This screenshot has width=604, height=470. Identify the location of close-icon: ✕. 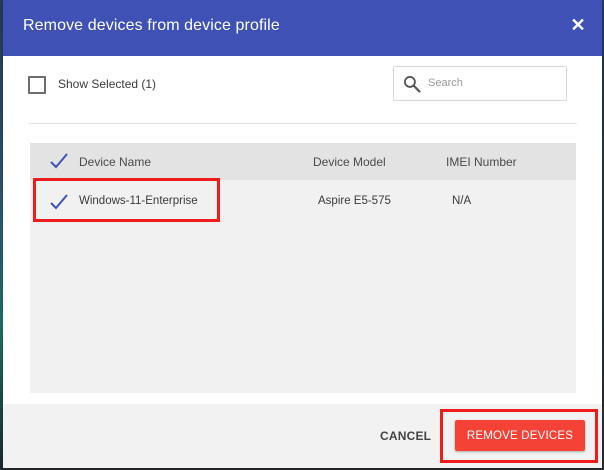
(578, 25).